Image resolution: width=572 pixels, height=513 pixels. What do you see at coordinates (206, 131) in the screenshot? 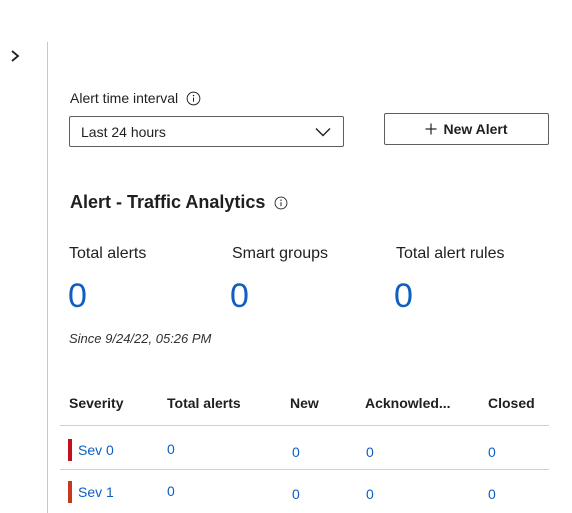
I see `alert-time-interval-dropdown: Last 24 hours` at bounding box center [206, 131].